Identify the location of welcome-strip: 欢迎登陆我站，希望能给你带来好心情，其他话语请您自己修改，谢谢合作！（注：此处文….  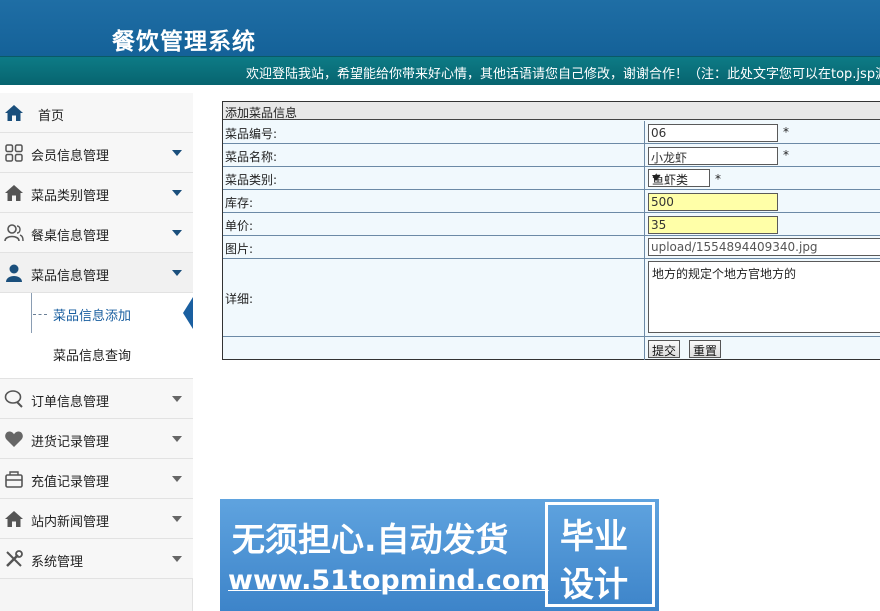
(440, 70).